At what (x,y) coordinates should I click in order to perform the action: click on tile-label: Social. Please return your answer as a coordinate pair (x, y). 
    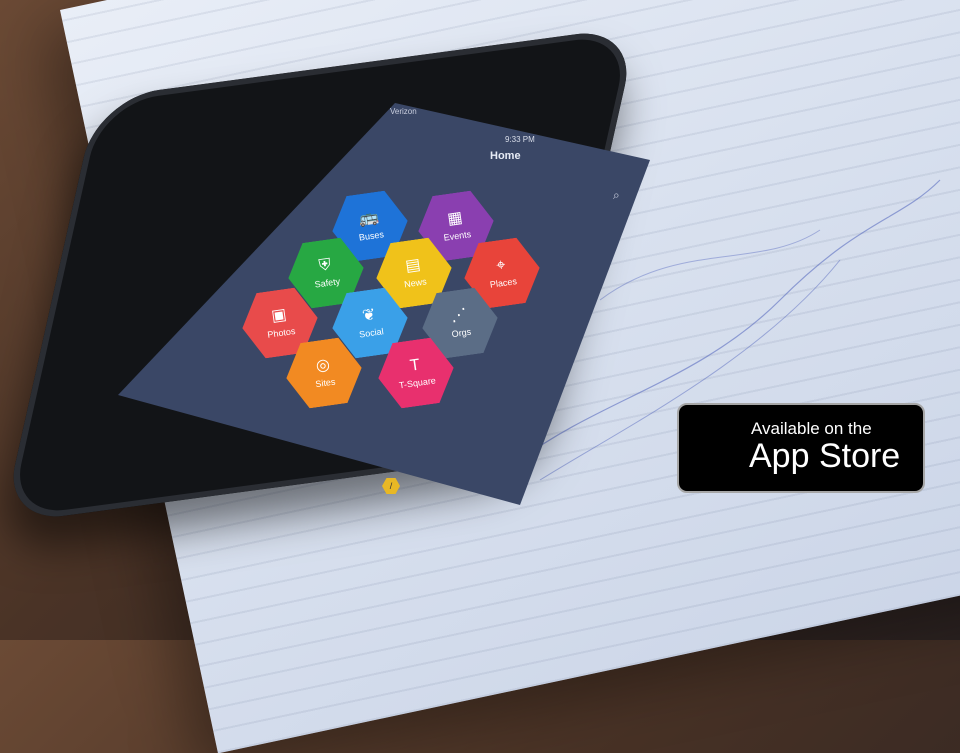
    Looking at the image, I should click on (371, 333).